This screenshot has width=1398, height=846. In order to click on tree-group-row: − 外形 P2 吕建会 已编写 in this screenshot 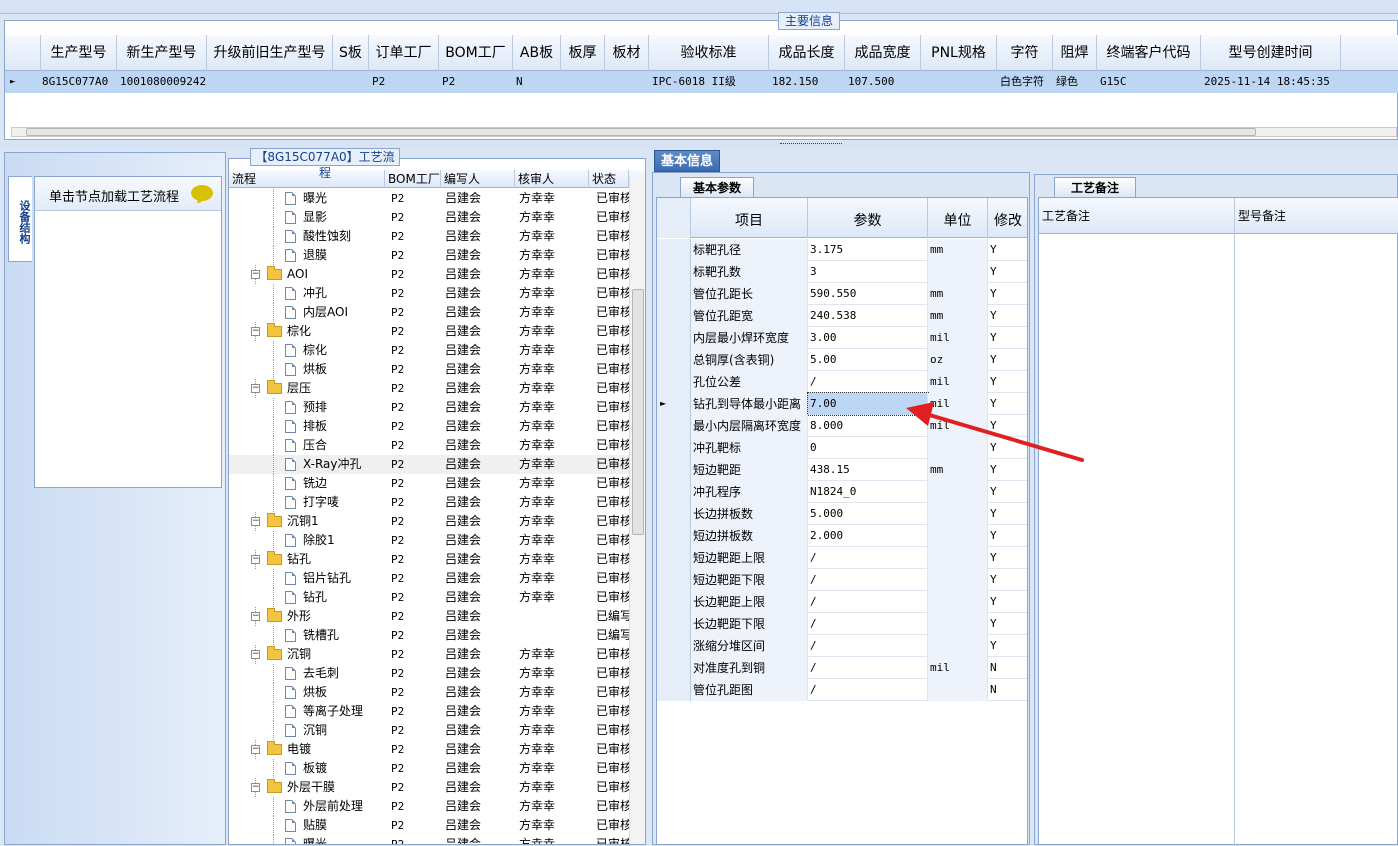, I will do `click(429, 616)`.